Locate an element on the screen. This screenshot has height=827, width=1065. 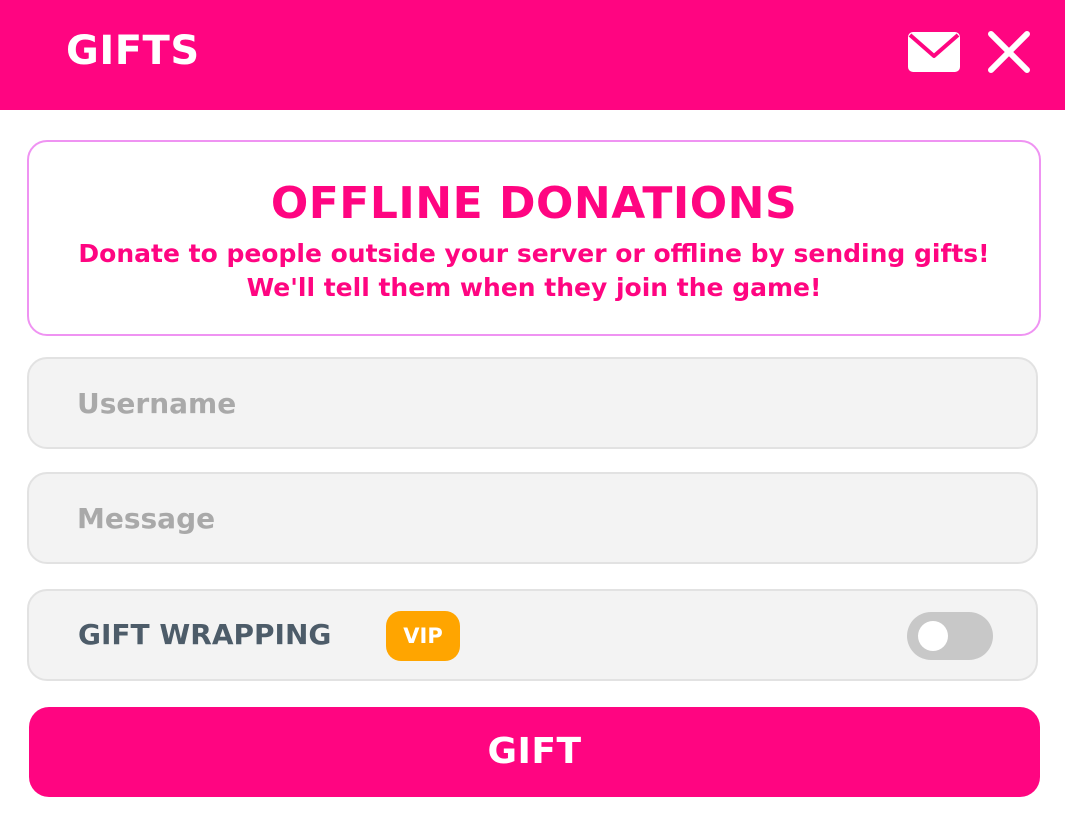
gift-wrapping-row: GIFT WRAPPING VIP is located at coordinates (532, 635).